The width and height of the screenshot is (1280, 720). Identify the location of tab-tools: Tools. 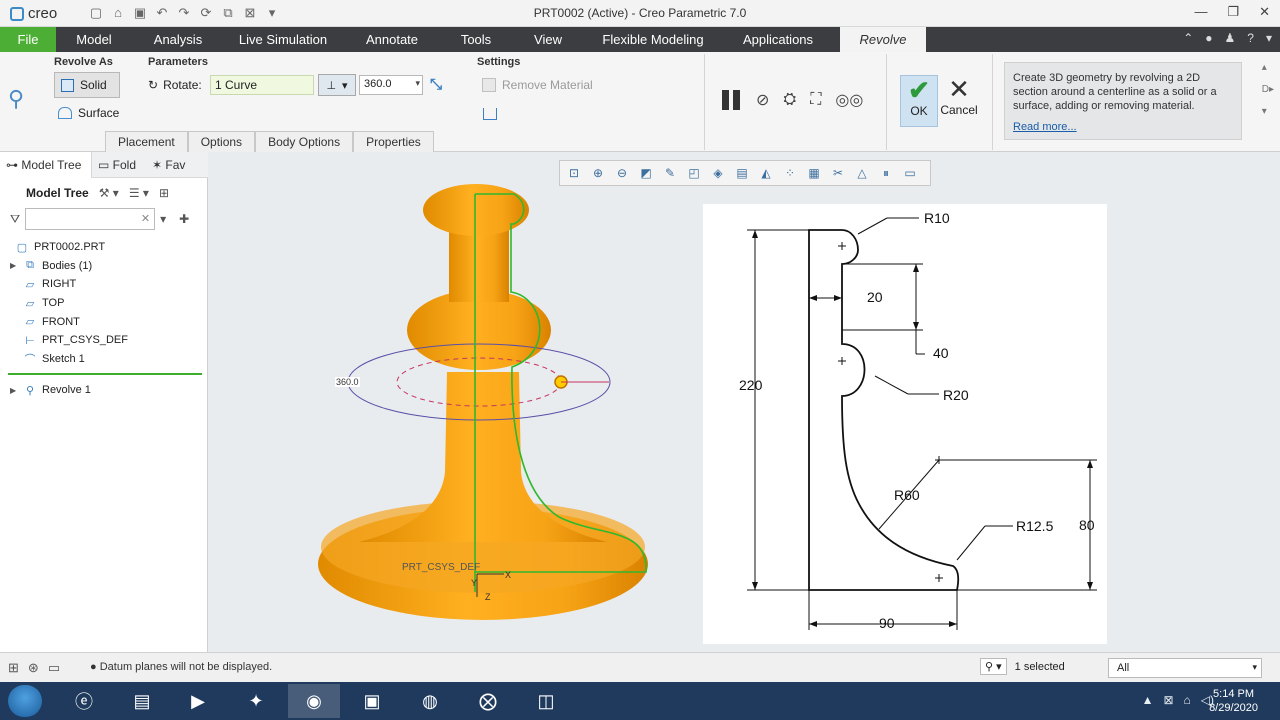
(476, 39).